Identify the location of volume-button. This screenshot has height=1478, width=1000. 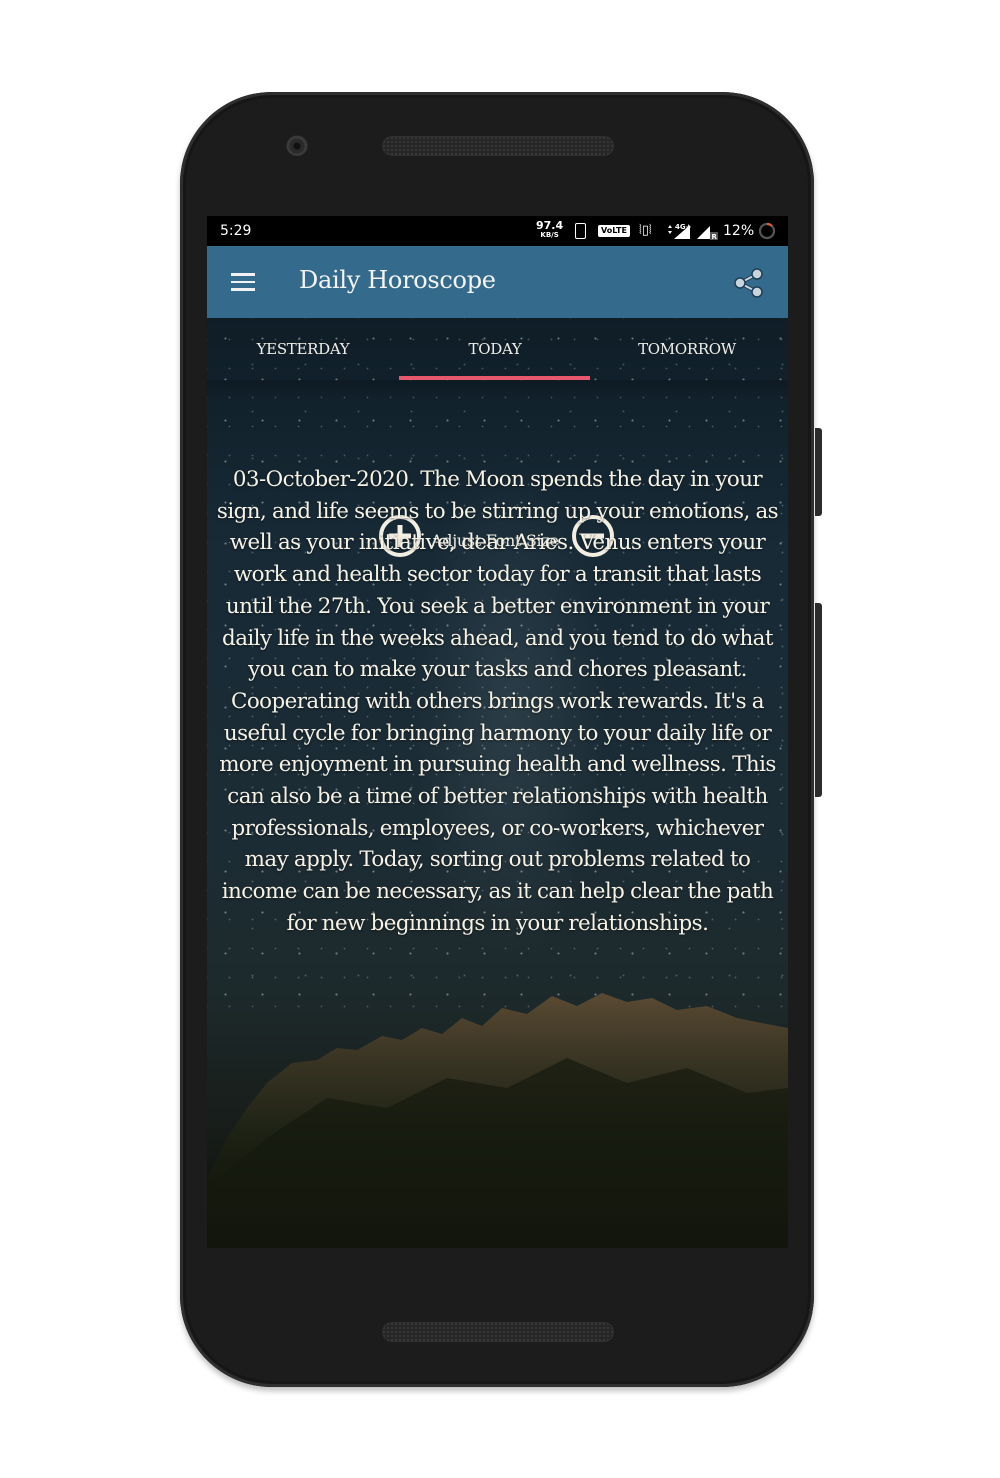
(818, 700).